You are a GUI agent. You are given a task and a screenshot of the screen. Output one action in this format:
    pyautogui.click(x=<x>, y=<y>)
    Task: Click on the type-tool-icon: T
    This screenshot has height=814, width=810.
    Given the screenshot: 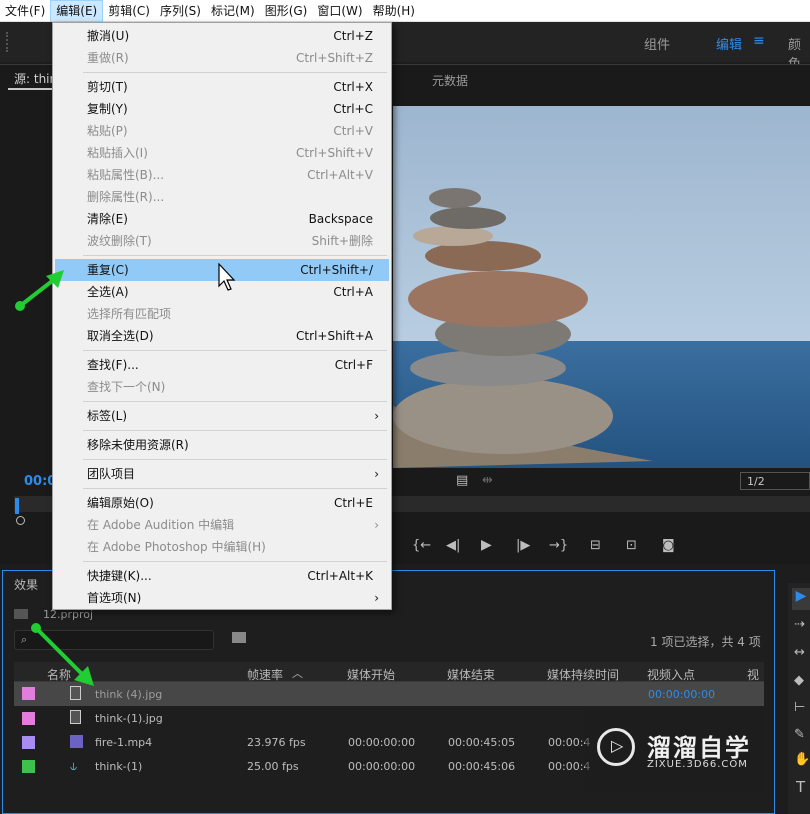 What is the action you would take?
    pyautogui.click(x=800, y=787)
    